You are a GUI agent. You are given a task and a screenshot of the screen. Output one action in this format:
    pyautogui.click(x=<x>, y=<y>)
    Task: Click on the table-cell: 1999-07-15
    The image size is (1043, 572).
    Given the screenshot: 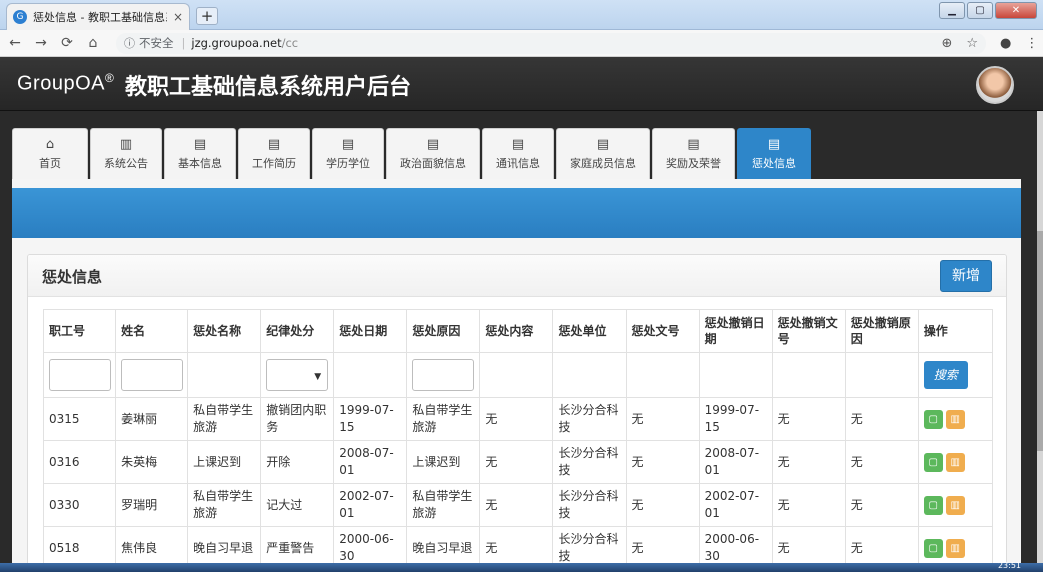 What is the action you would take?
    pyautogui.click(x=370, y=419)
    